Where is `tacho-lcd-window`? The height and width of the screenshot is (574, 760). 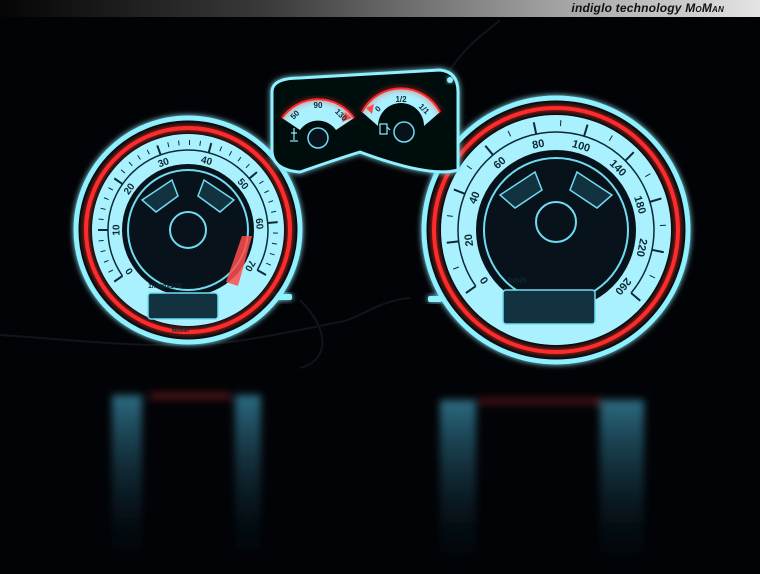
tacho-lcd-window is located at coordinates (183, 306).